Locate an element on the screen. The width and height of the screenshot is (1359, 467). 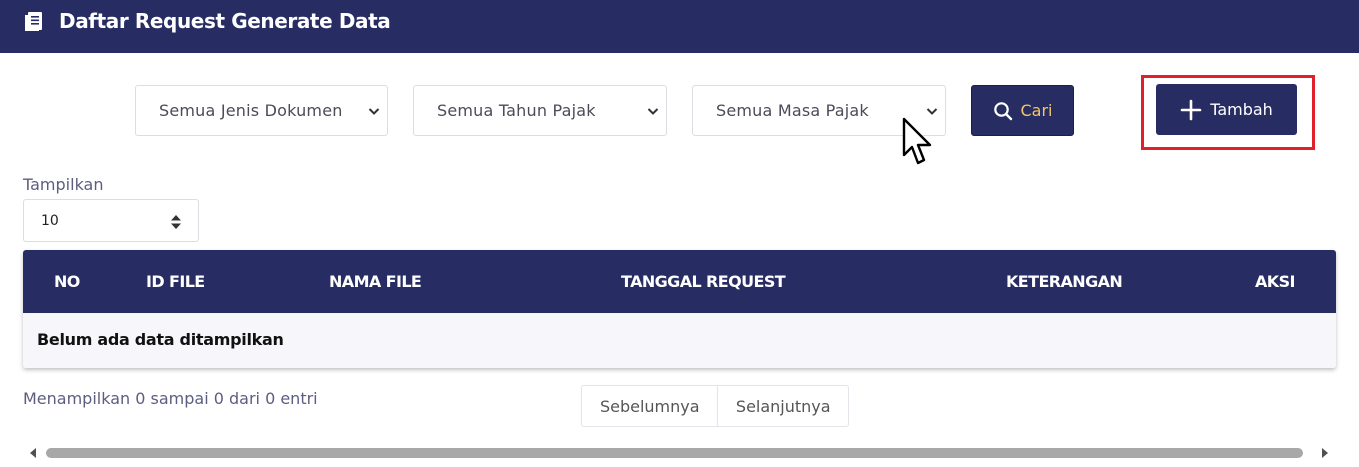
tahun-pajak-select: Semua Tahun Pajak is located at coordinates (540, 110).